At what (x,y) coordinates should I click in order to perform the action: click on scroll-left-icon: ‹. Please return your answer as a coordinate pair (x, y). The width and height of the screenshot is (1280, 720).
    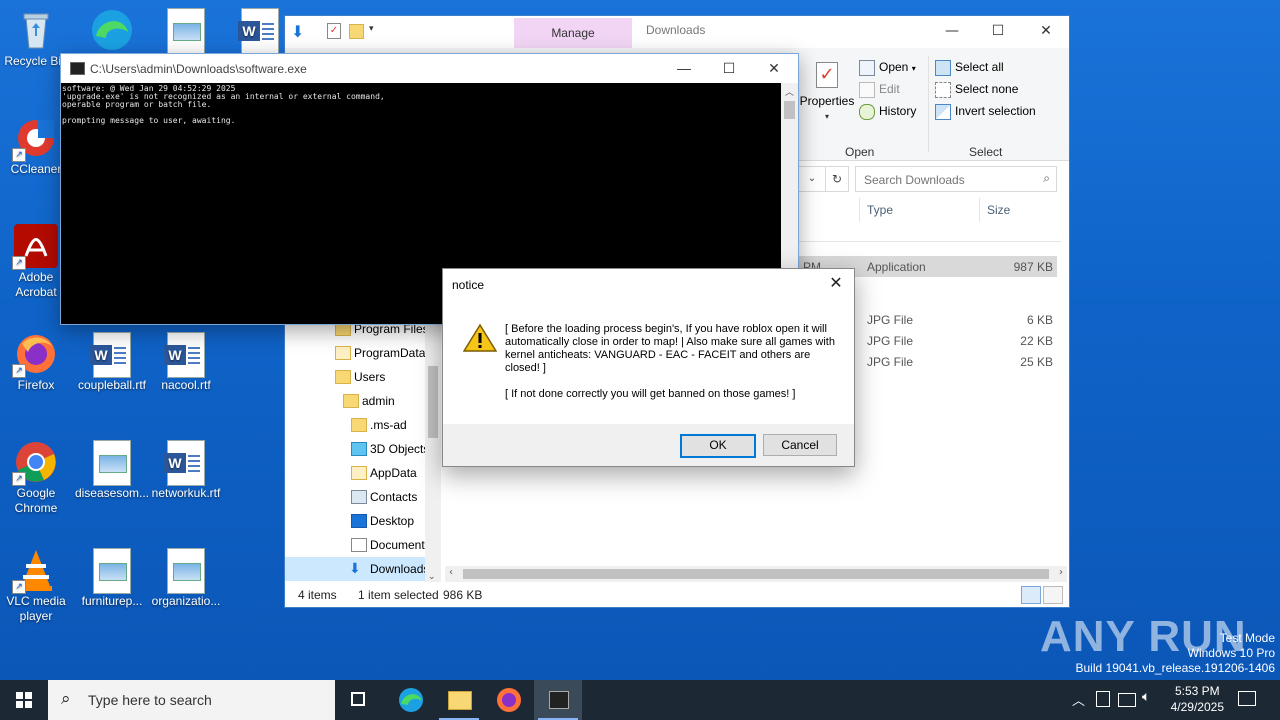
    Looking at the image, I should click on (451, 572).